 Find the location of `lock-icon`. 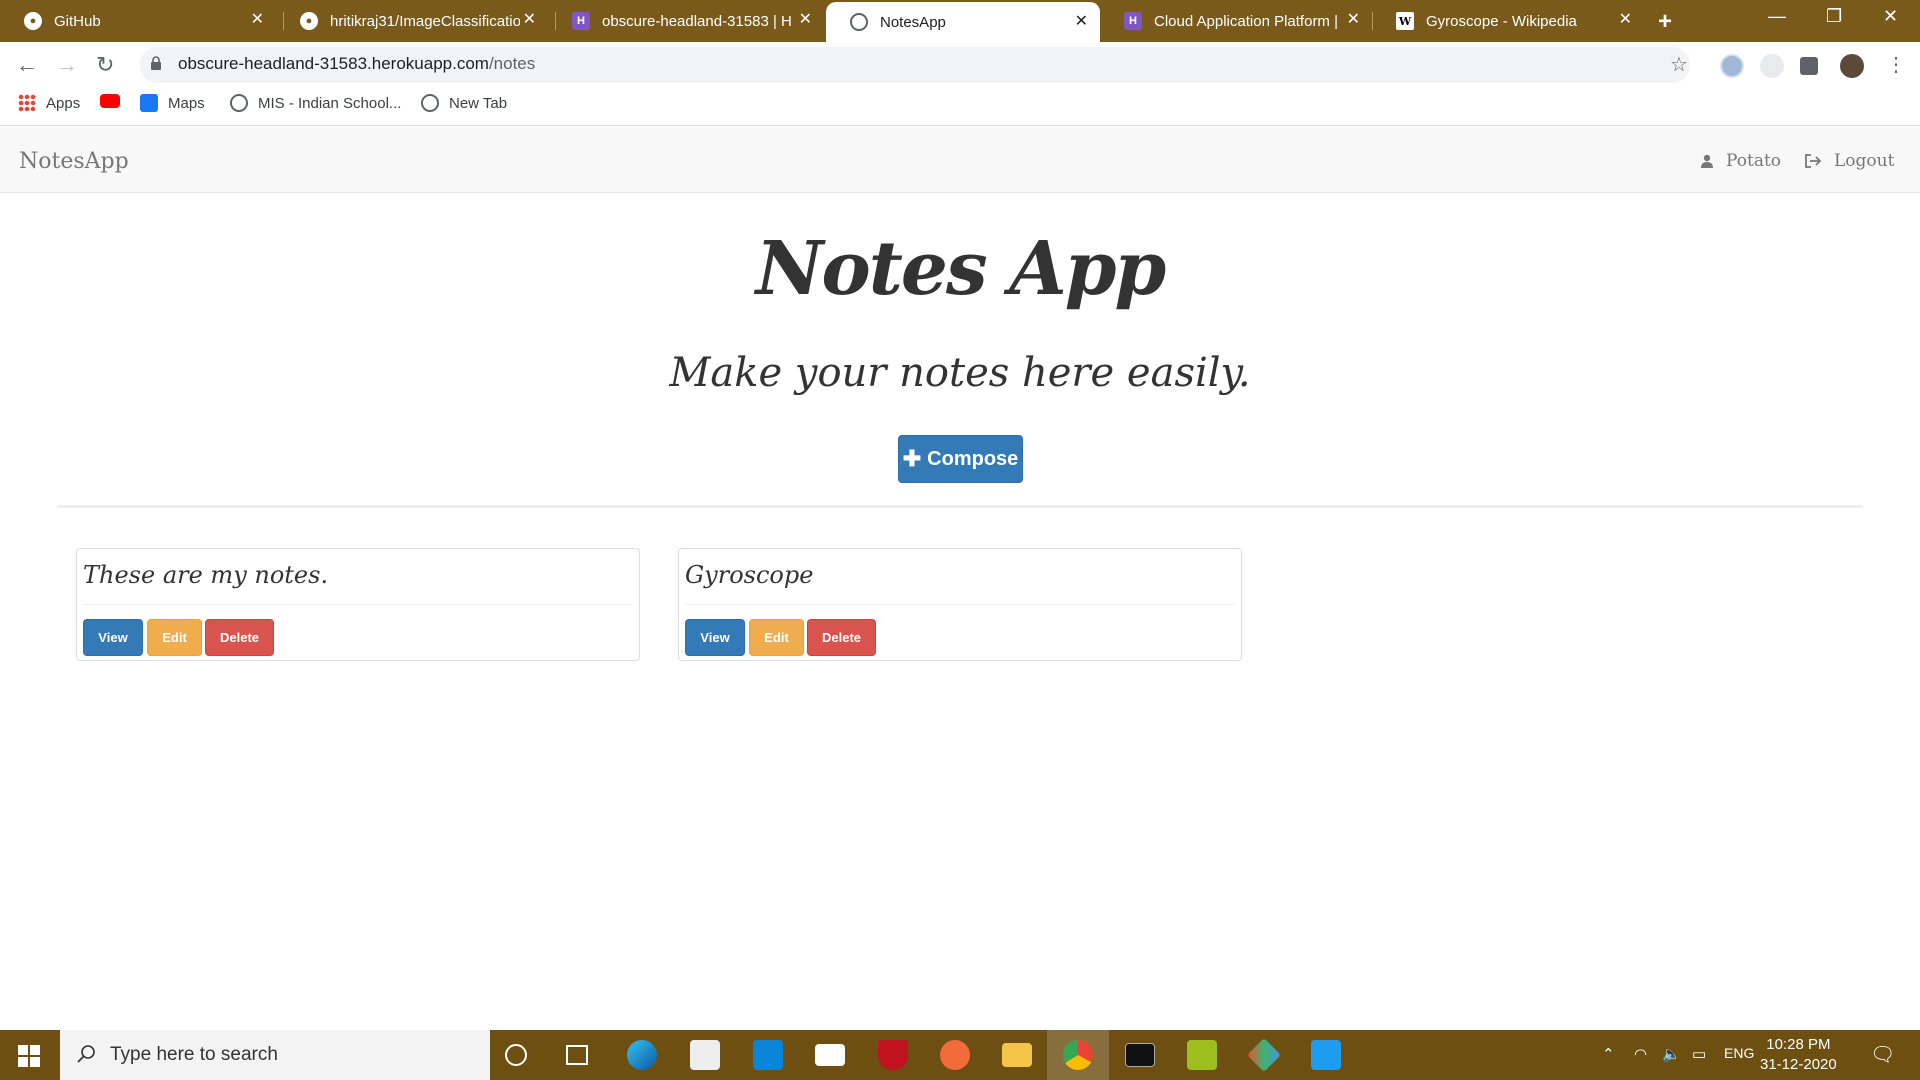

lock-icon is located at coordinates (156, 63).